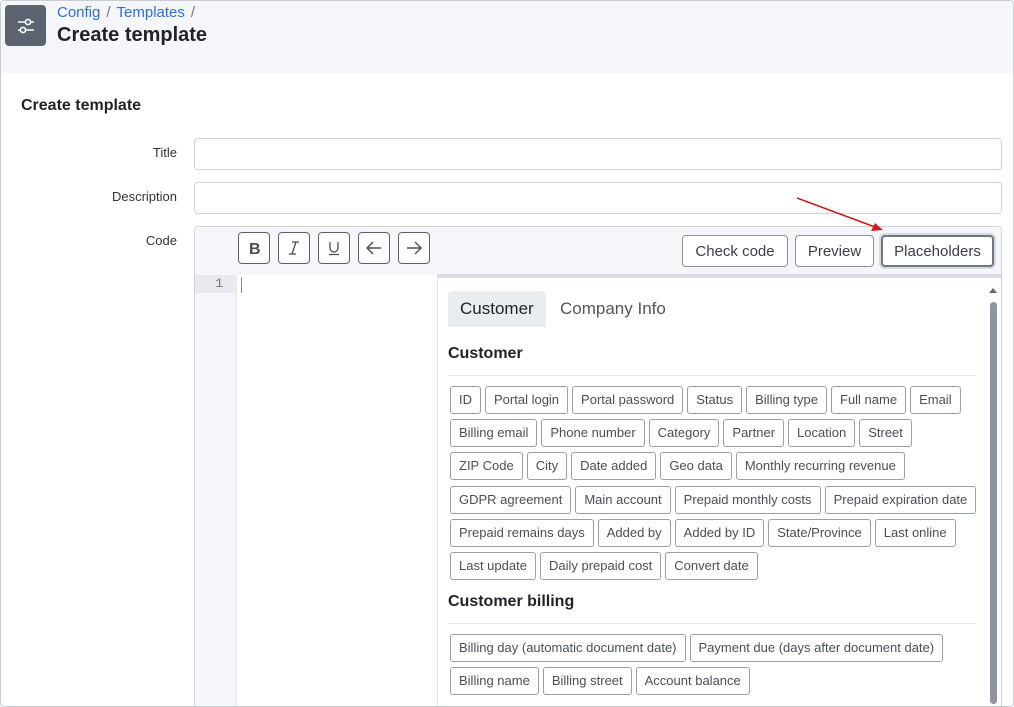 The width and height of the screenshot is (1014, 707). I want to click on placeholder-chip: Email, so click(935, 400).